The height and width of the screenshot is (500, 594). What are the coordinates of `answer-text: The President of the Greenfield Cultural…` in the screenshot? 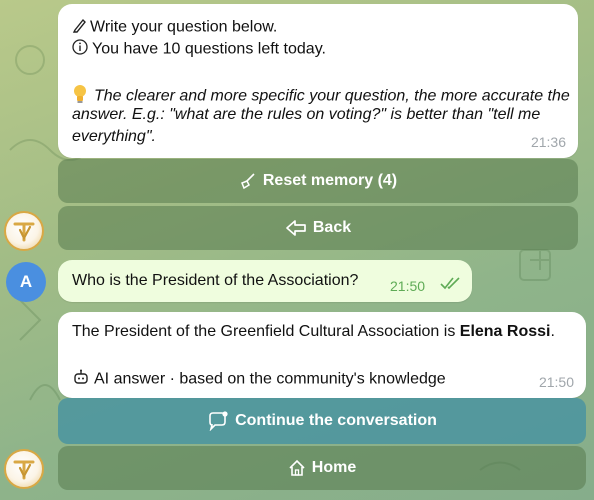 It's located at (313, 332).